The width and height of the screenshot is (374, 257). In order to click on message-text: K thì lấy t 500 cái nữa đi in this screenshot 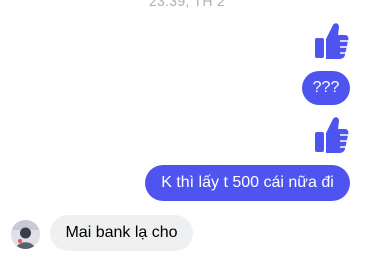, I will do `click(247, 182)`.